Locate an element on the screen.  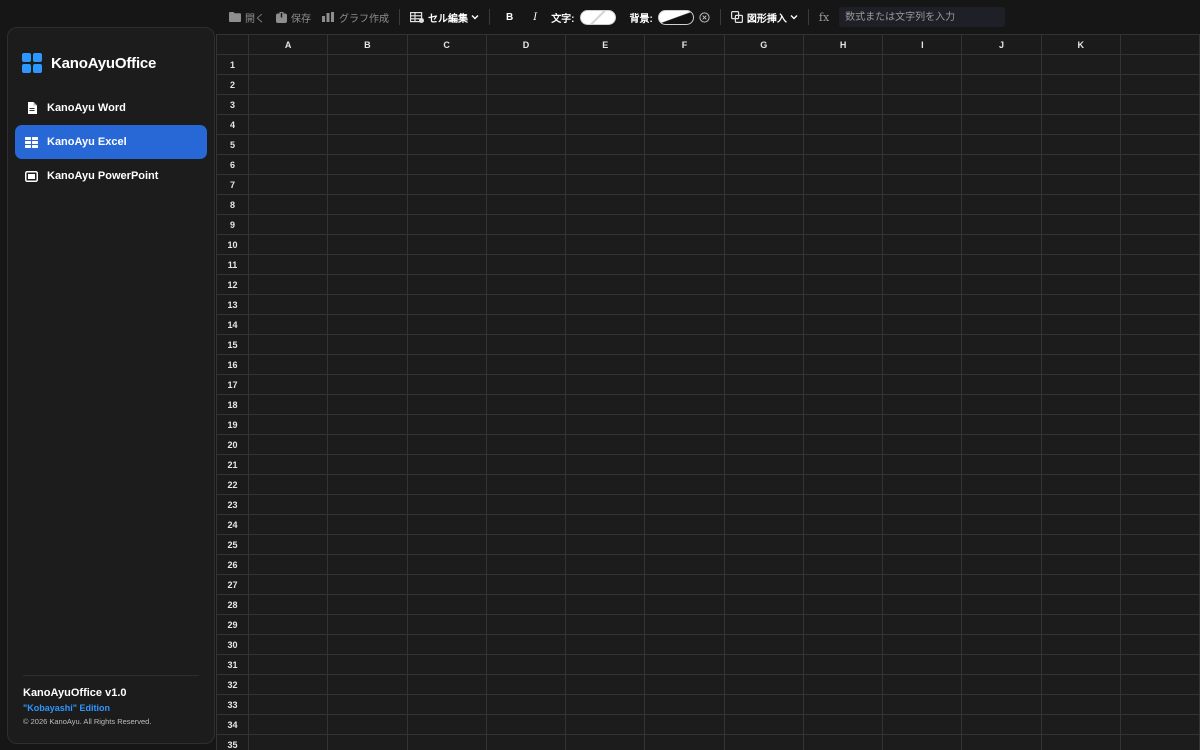
row-header: 8 is located at coordinates (232, 204).